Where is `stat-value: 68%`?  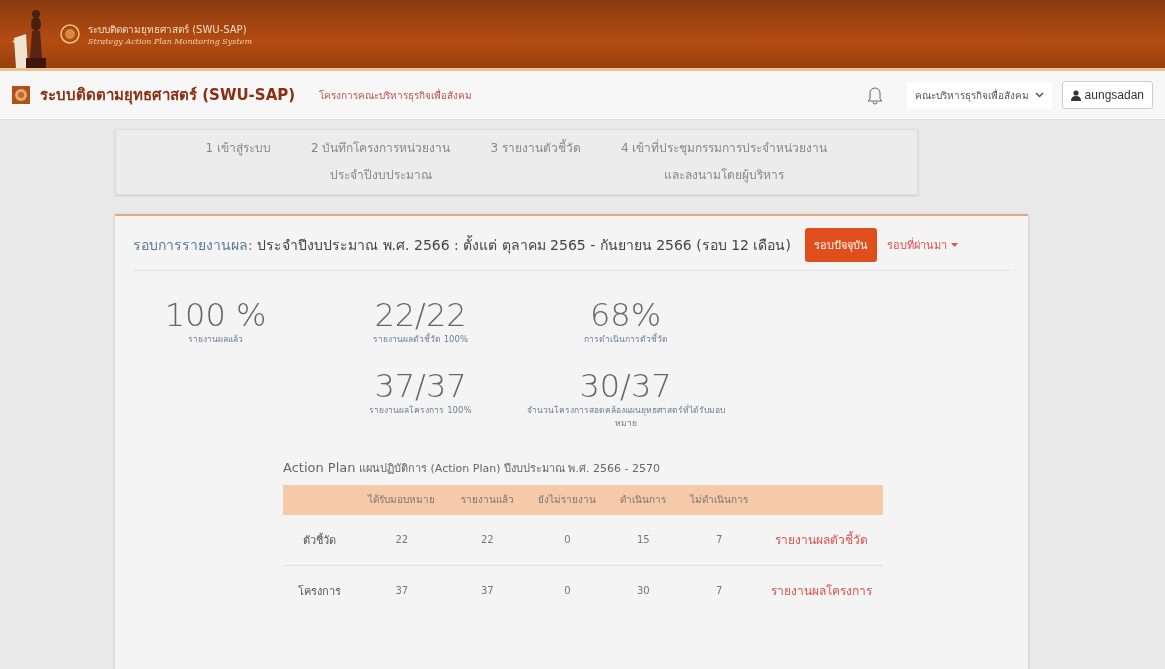
stat-value: 68% is located at coordinates (625, 316).